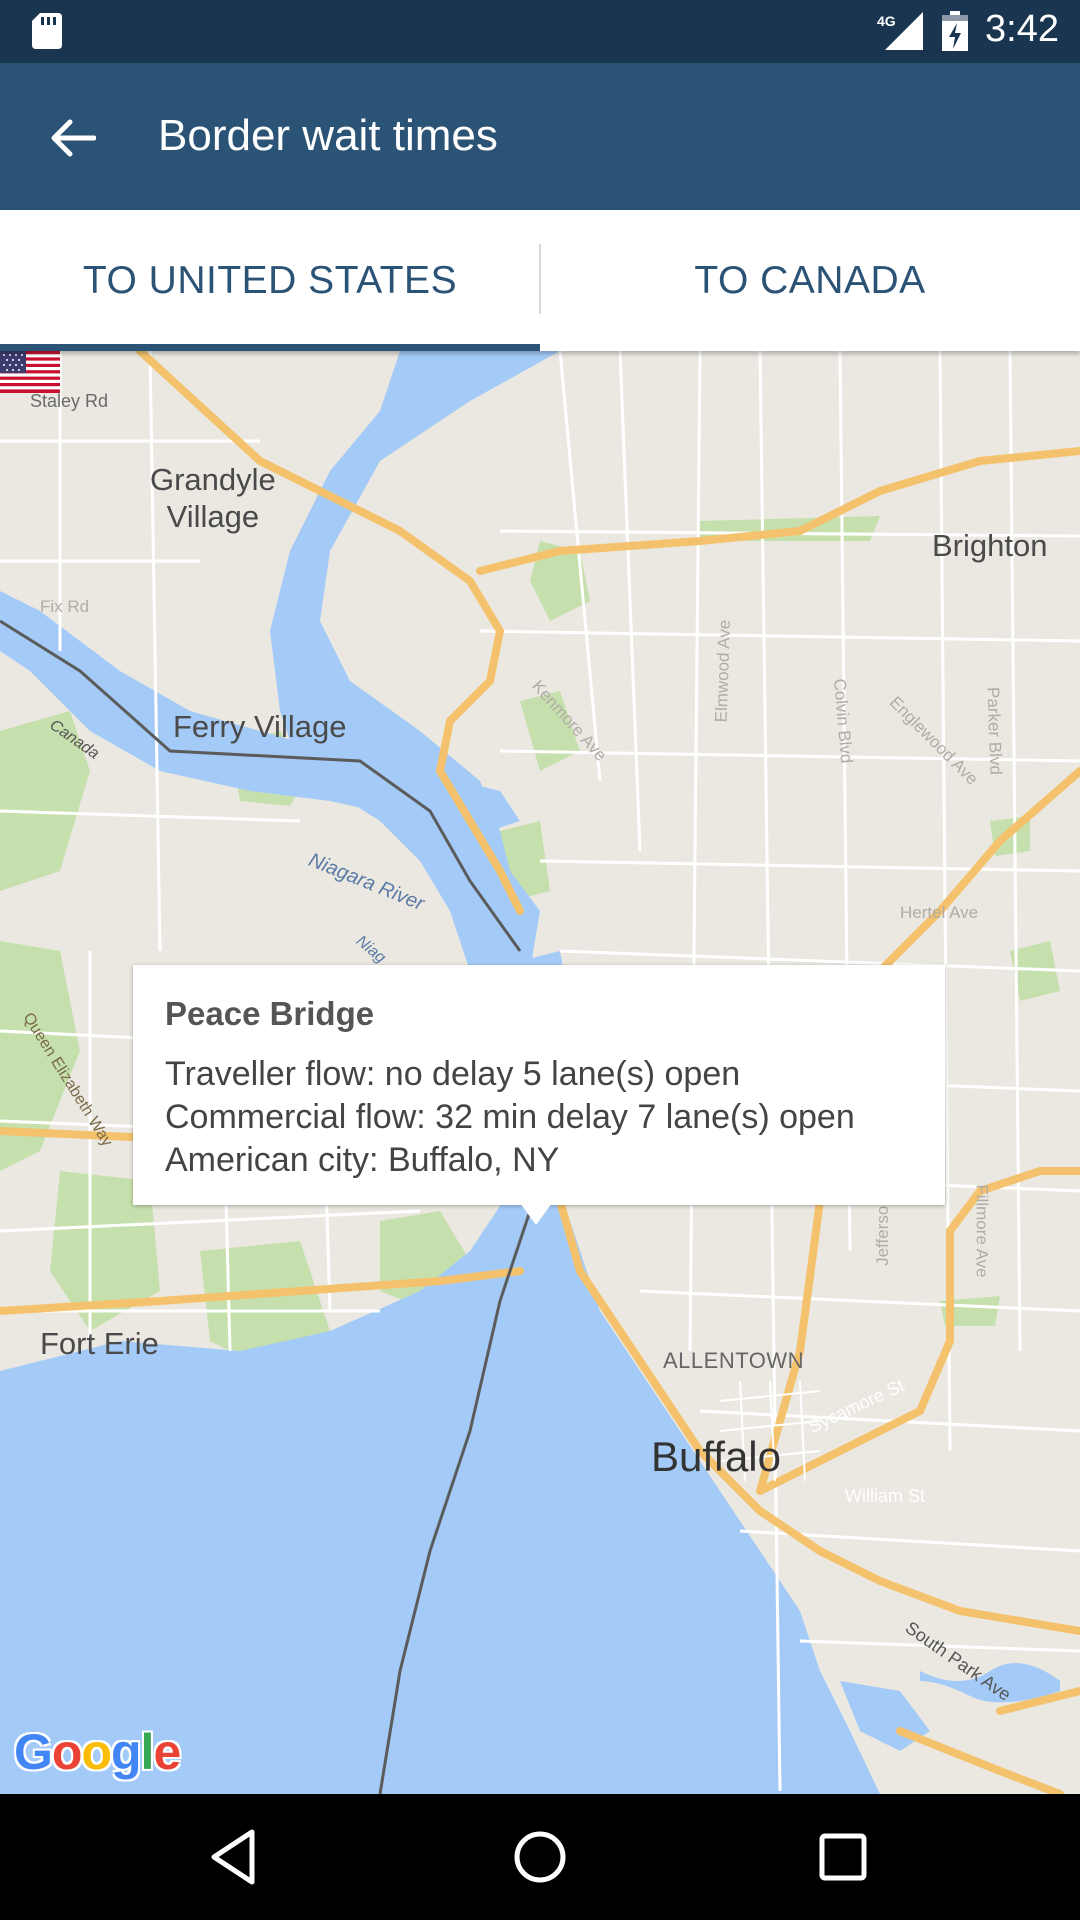 This screenshot has width=1080, height=1920. I want to click on map-label-ferry-village: Ferry Village, so click(260, 726).